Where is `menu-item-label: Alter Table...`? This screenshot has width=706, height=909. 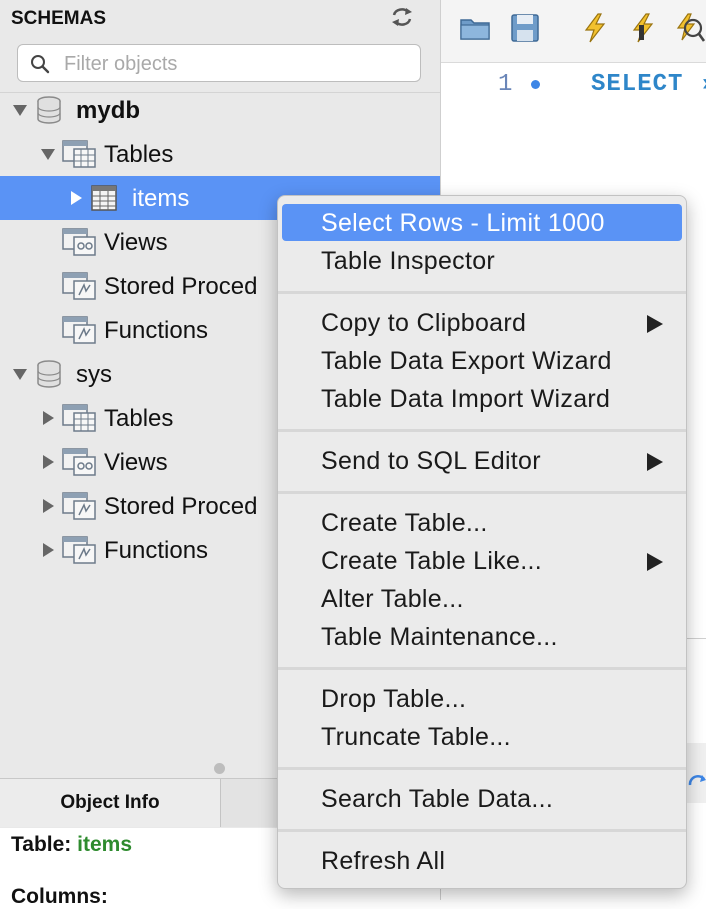 menu-item-label: Alter Table... is located at coordinates (392, 599).